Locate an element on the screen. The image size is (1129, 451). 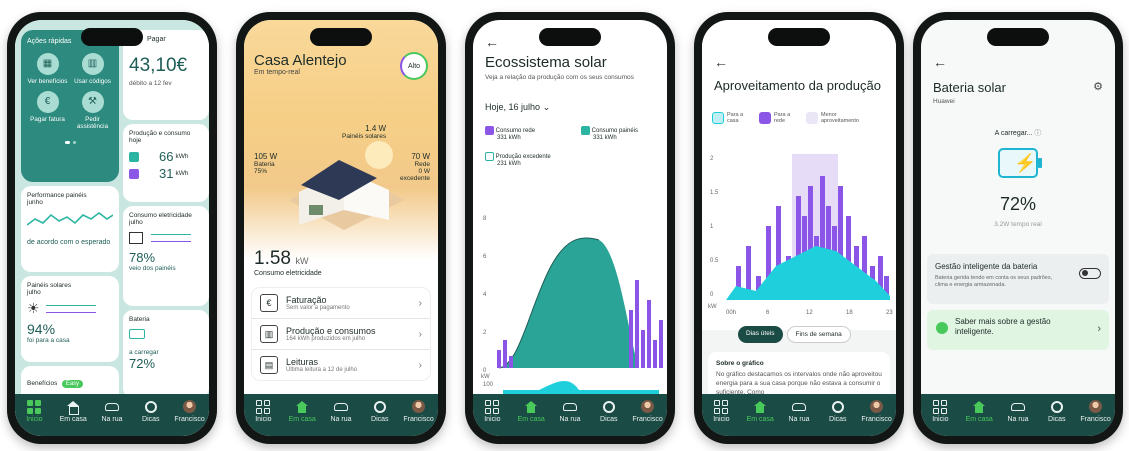
page-title: Bateria solar is located at coordinates (969, 87).